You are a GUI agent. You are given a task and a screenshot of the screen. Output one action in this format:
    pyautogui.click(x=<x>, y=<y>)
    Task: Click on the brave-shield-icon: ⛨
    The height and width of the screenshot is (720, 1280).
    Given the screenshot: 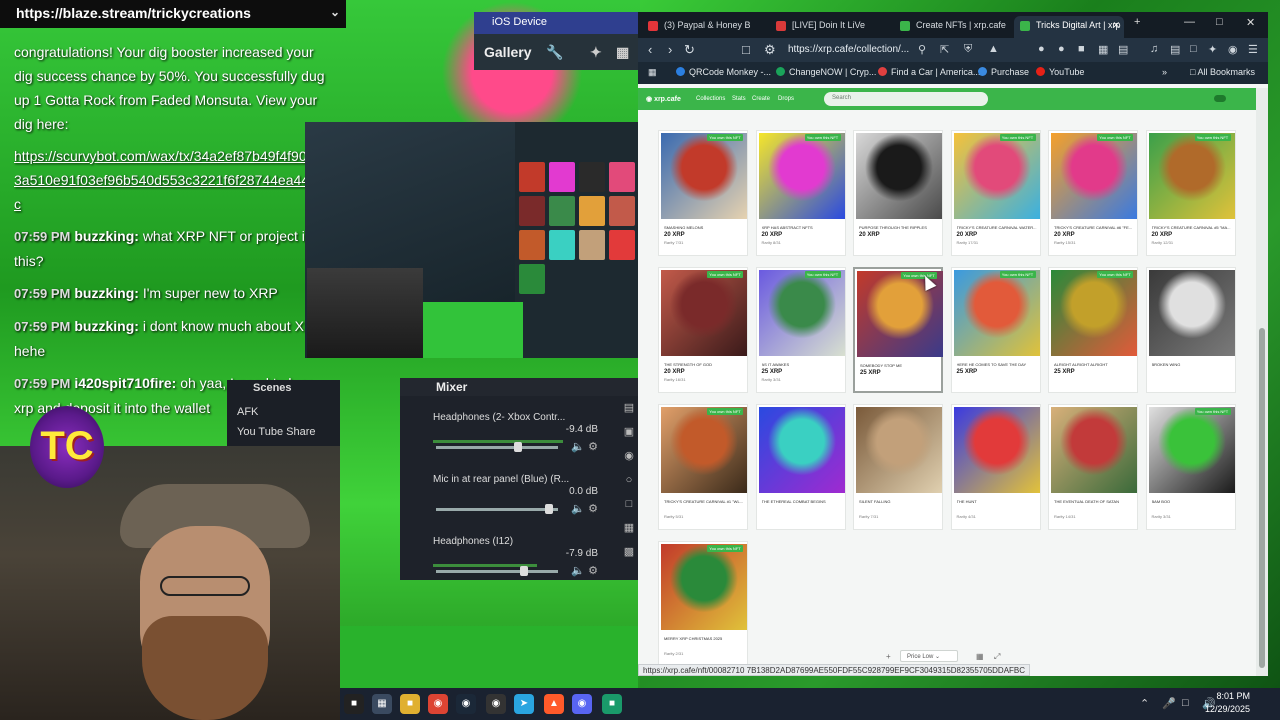 What is the action you would take?
    pyautogui.click(x=968, y=49)
    